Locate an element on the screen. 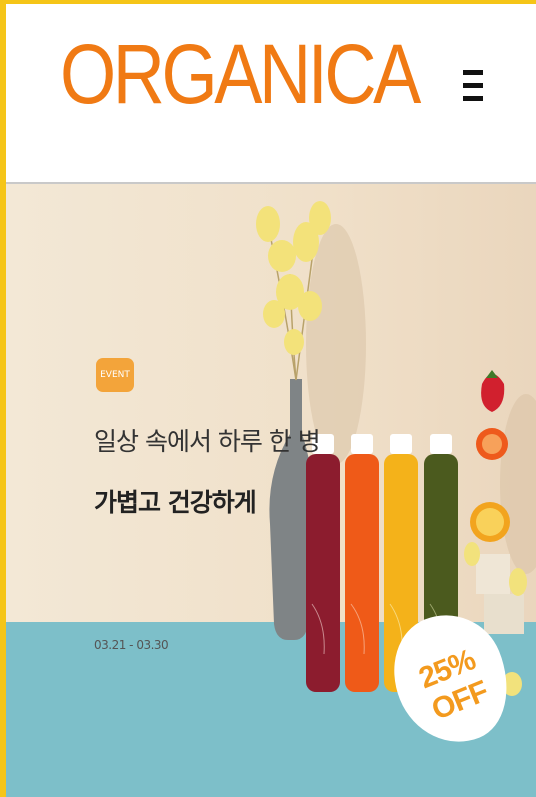 The height and width of the screenshot is (797, 536). bottle-red is located at coordinates (323, 563).